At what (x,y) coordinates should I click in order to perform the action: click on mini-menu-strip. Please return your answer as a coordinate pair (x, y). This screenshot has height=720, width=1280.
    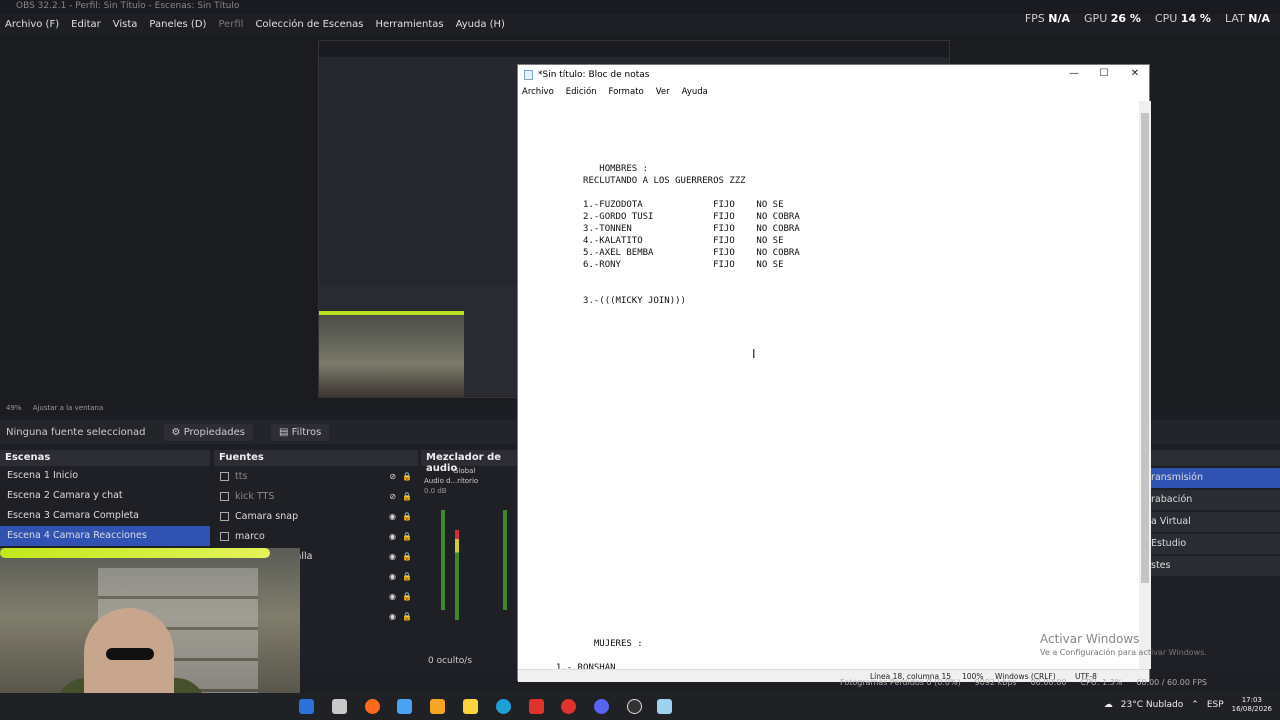
    Looking at the image, I should click on (634, 49).